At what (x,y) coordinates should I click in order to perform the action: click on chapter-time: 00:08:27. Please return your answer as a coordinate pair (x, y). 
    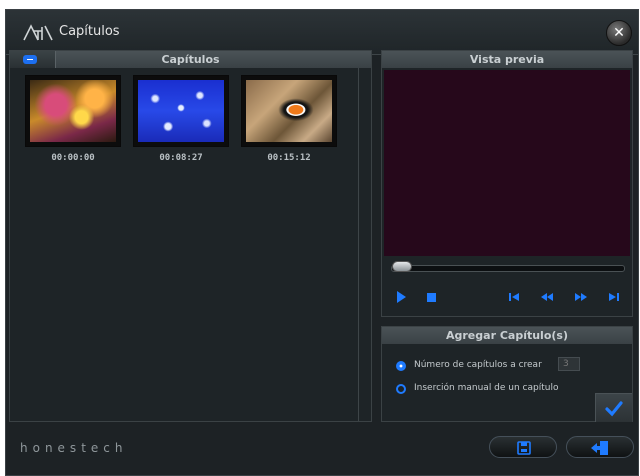
    Looking at the image, I should click on (181, 158).